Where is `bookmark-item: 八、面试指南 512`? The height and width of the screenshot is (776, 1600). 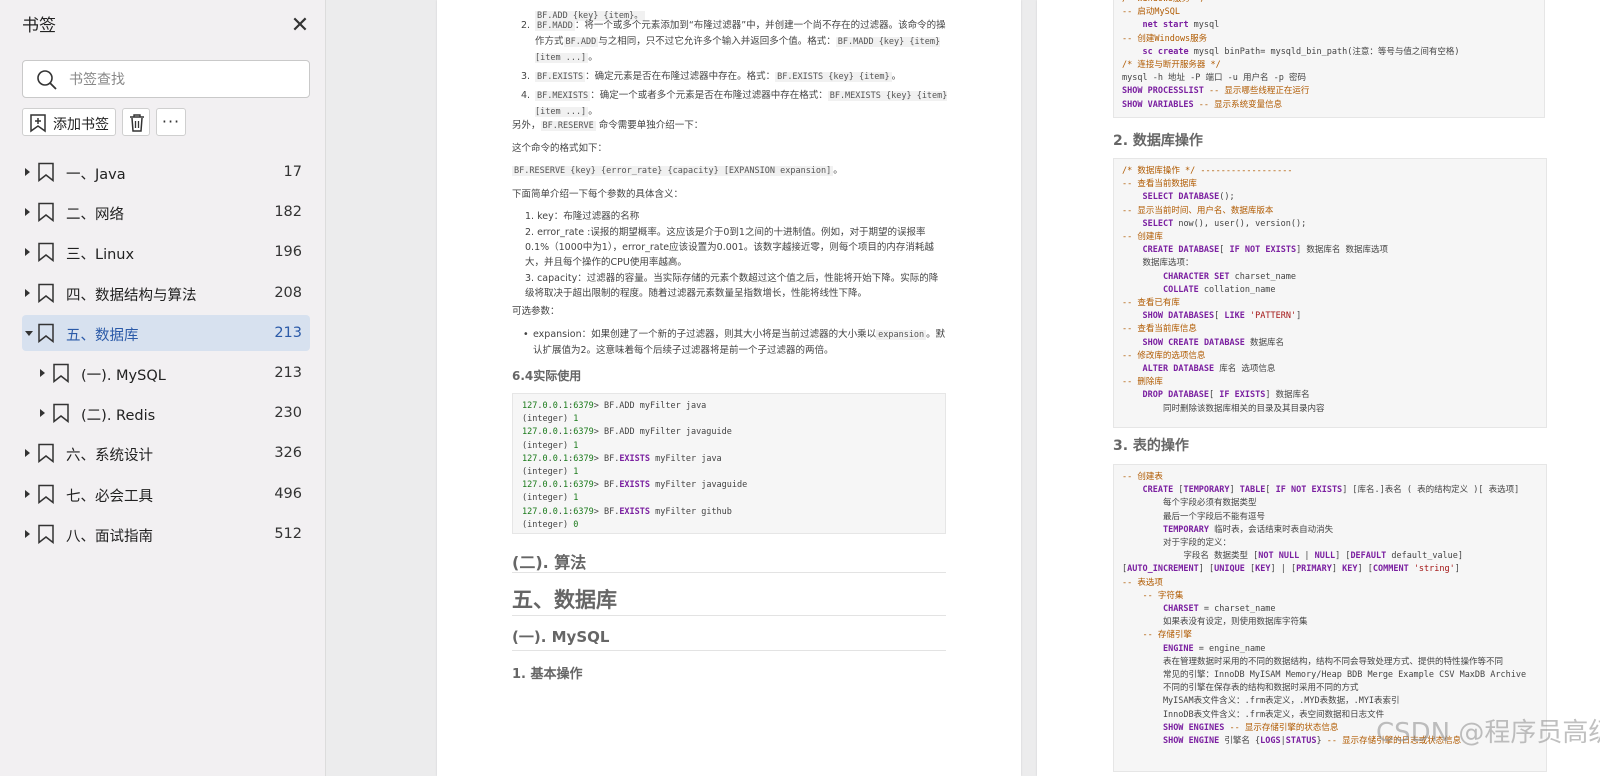
bookmark-item: 八、面试指南 512 is located at coordinates (166, 534).